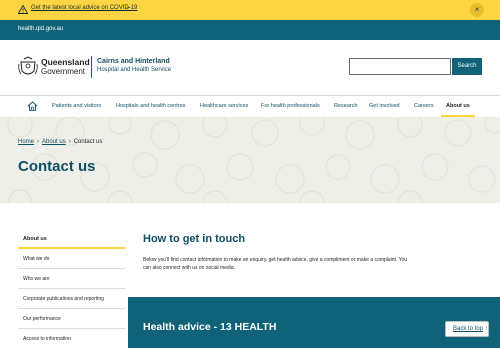 This screenshot has width=500, height=348. Describe the element at coordinates (65, 62) in the screenshot. I see `qld-wordmark-line1: Queensland` at that location.